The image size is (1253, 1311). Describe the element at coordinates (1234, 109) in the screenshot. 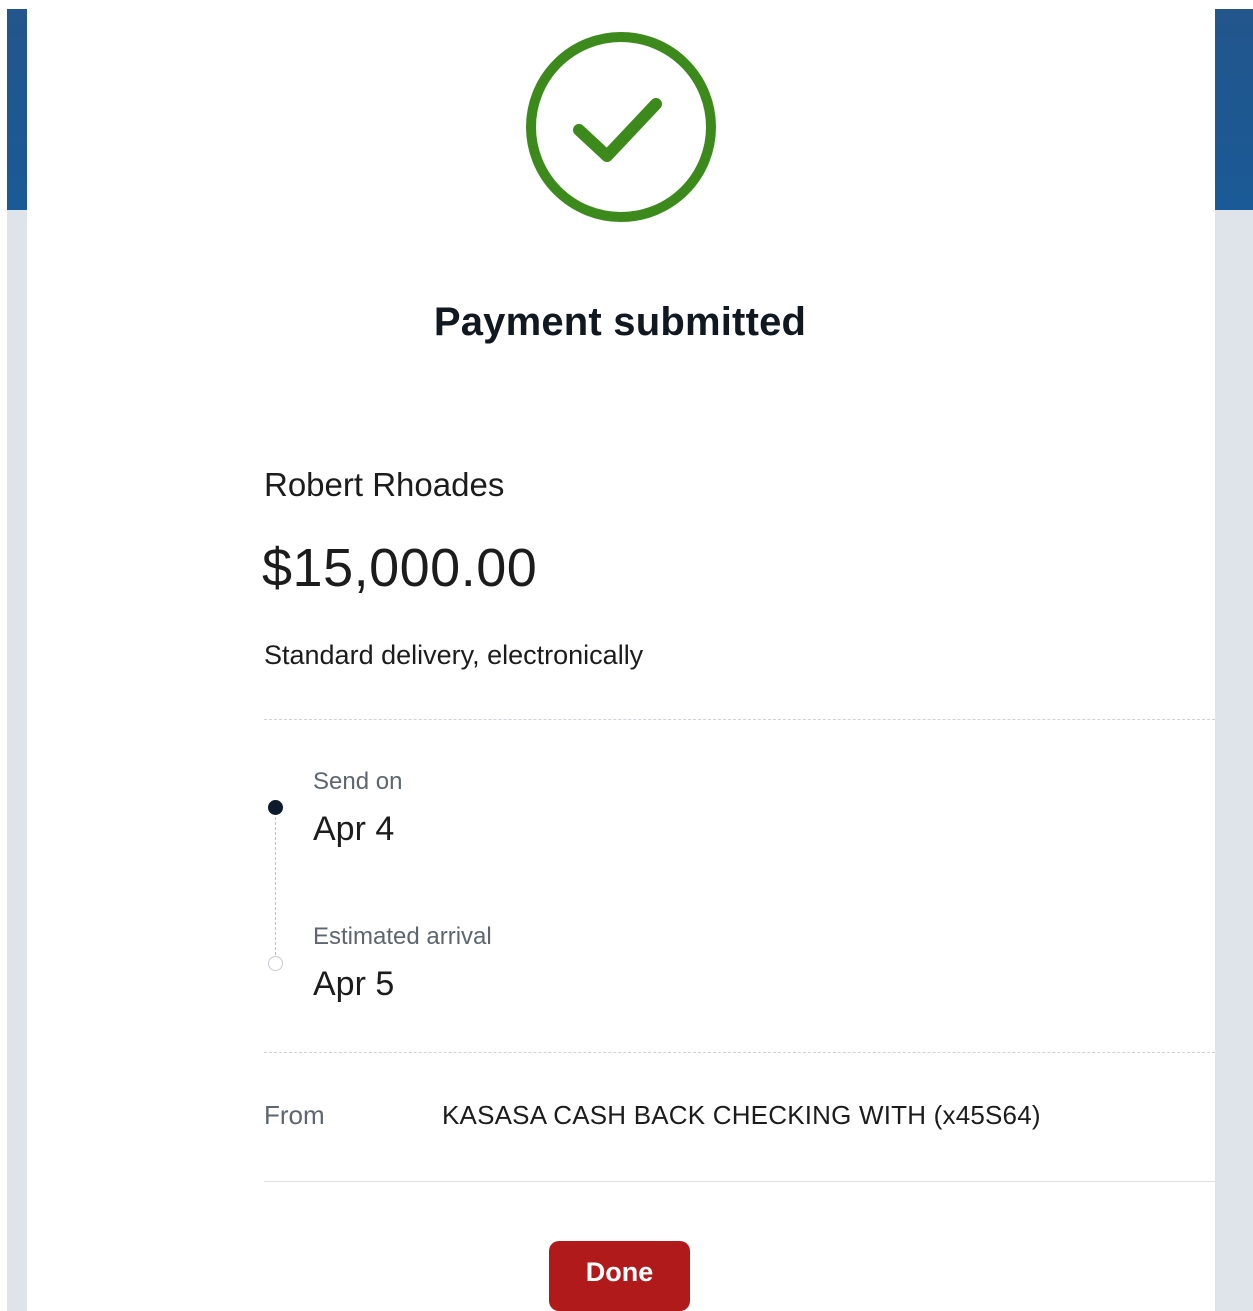

I see `header-band-right` at that location.